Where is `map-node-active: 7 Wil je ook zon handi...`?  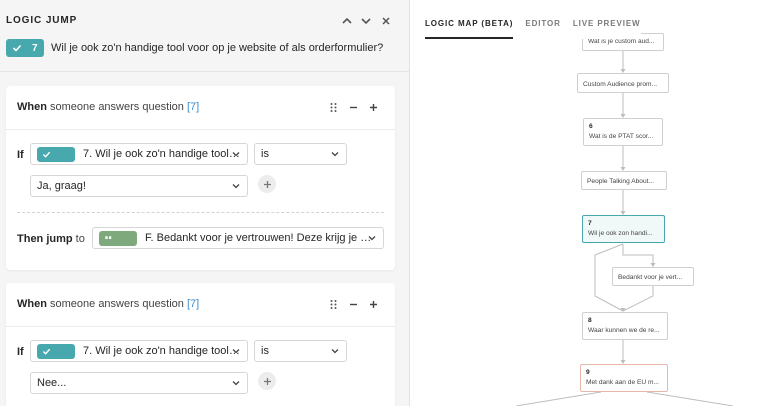
map-node-active: 7 Wil je ook zon handi... is located at coordinates (623, 229).